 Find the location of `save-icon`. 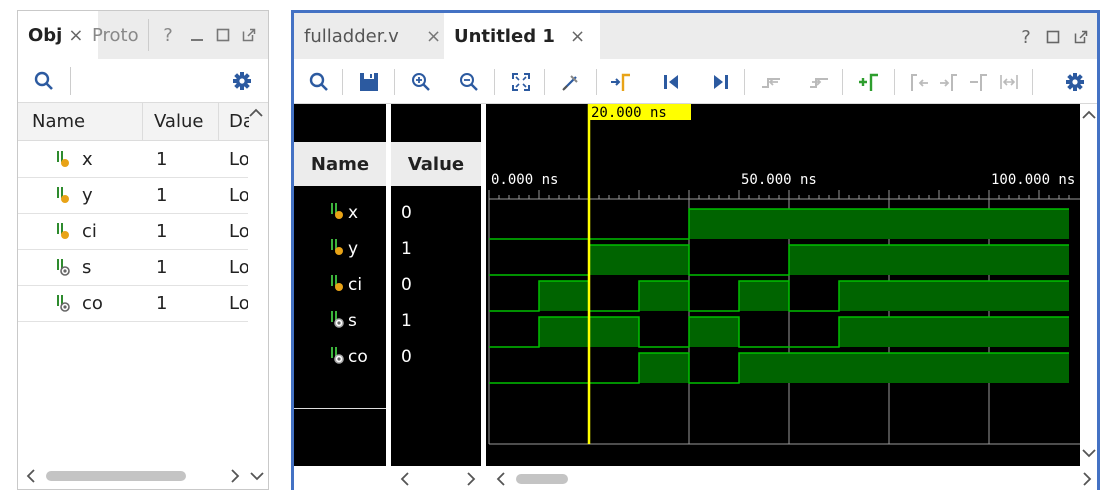

save-icon is located at coordinates (369, 82).